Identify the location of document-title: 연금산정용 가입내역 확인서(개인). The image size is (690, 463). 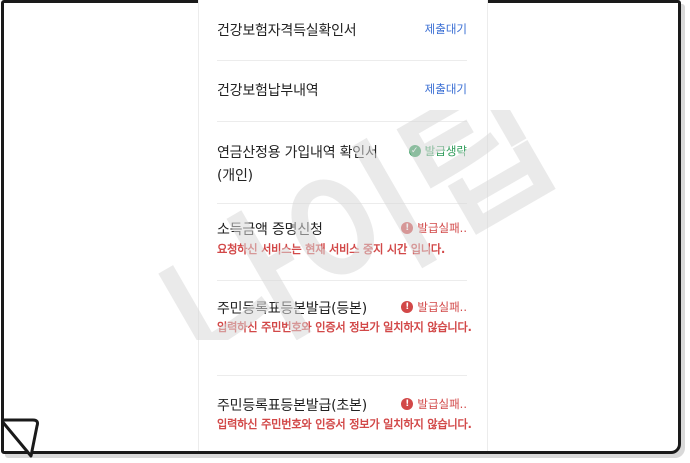
(297, 164).